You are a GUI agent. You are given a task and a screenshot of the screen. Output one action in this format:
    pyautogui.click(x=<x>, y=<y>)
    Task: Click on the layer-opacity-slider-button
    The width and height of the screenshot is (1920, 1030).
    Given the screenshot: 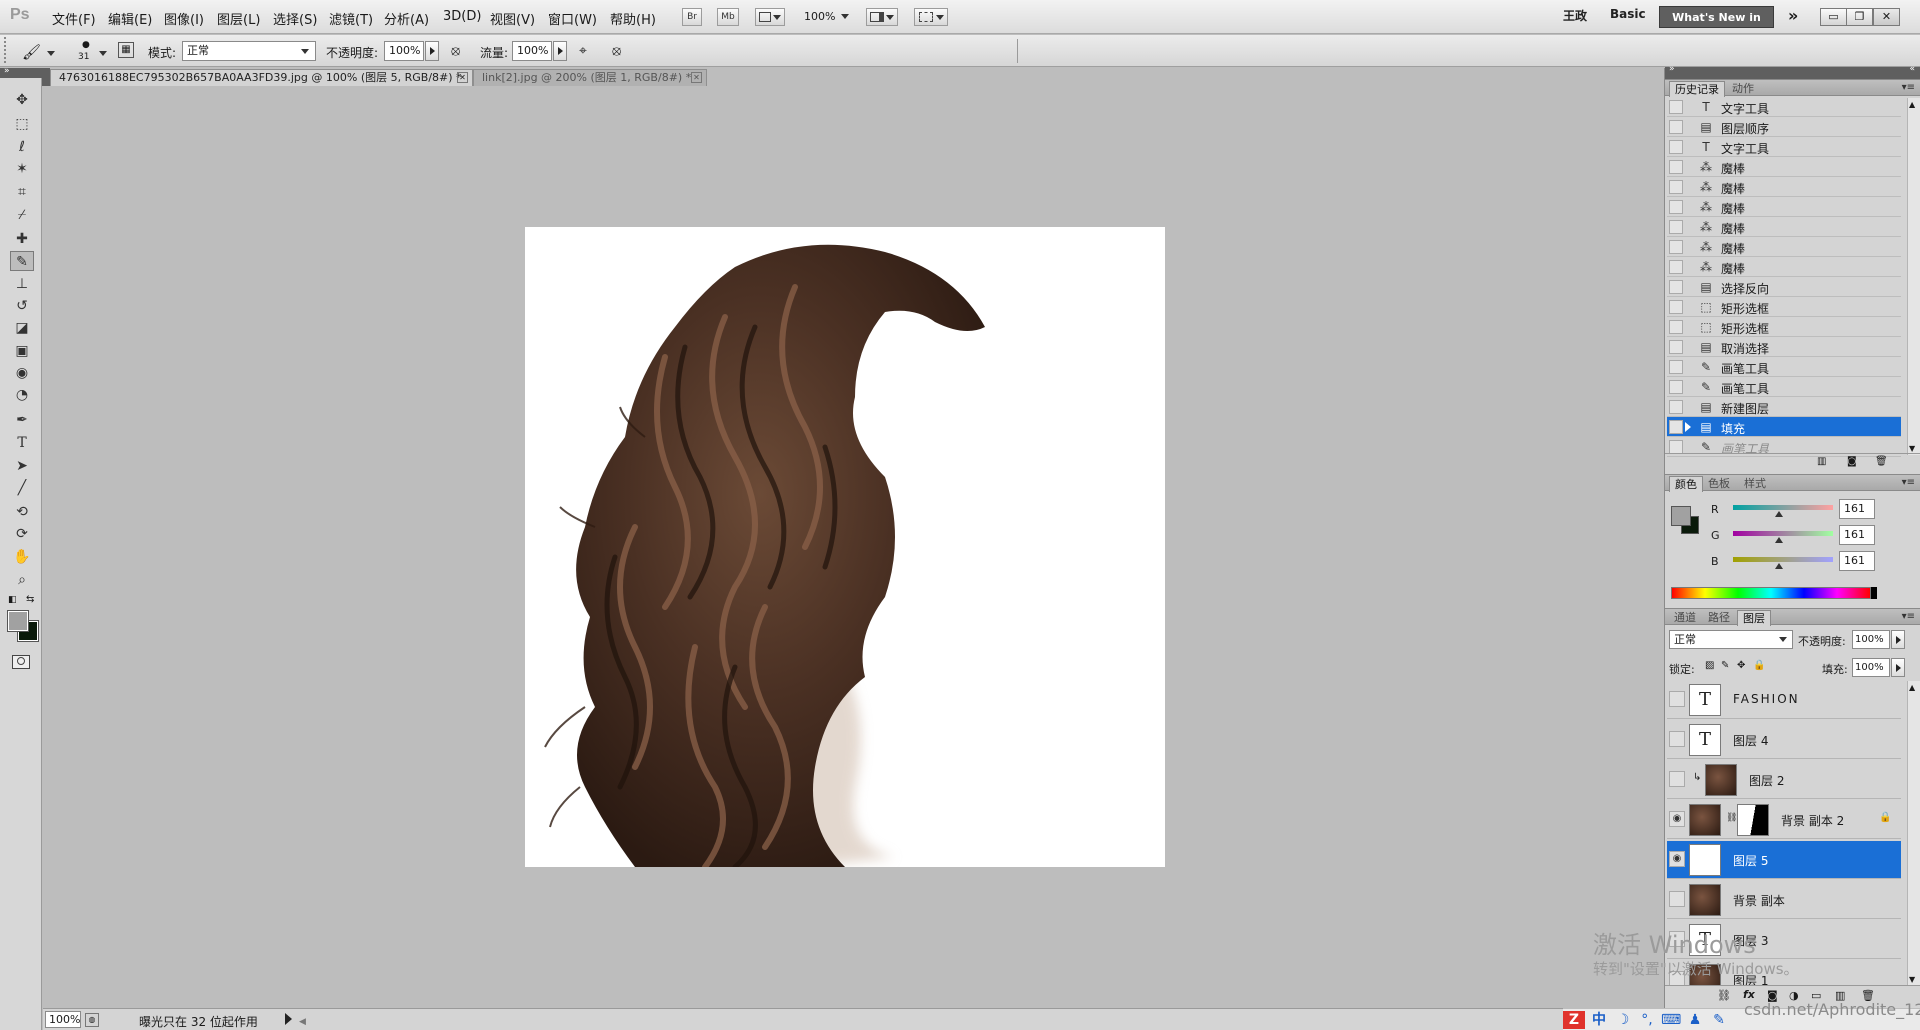 What is the action you would take?
    pyautogui.click(x=1898, y=639)
    